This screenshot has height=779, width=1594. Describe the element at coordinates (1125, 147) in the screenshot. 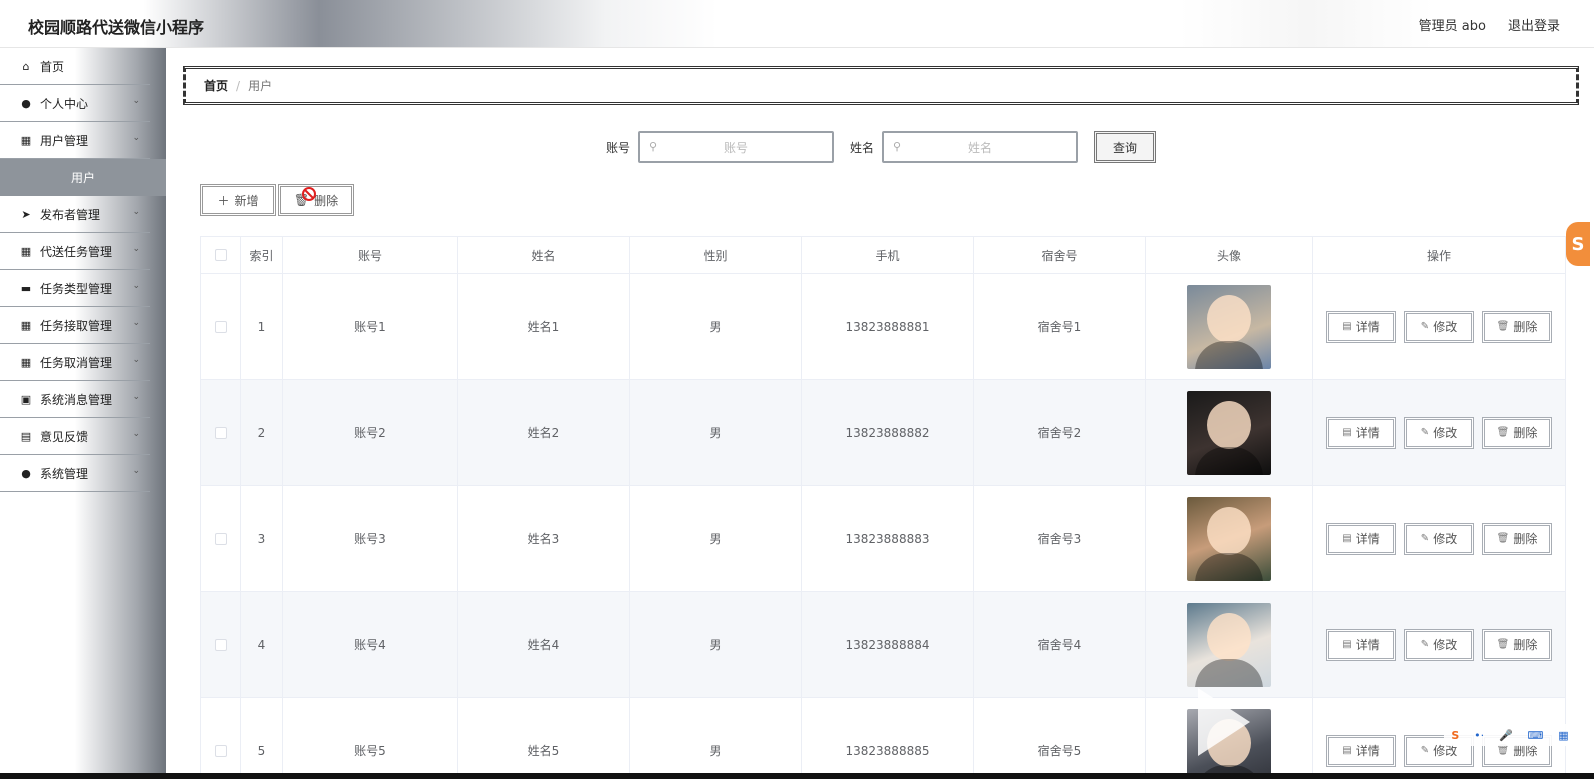

I see `query-button: 查询` at that location.